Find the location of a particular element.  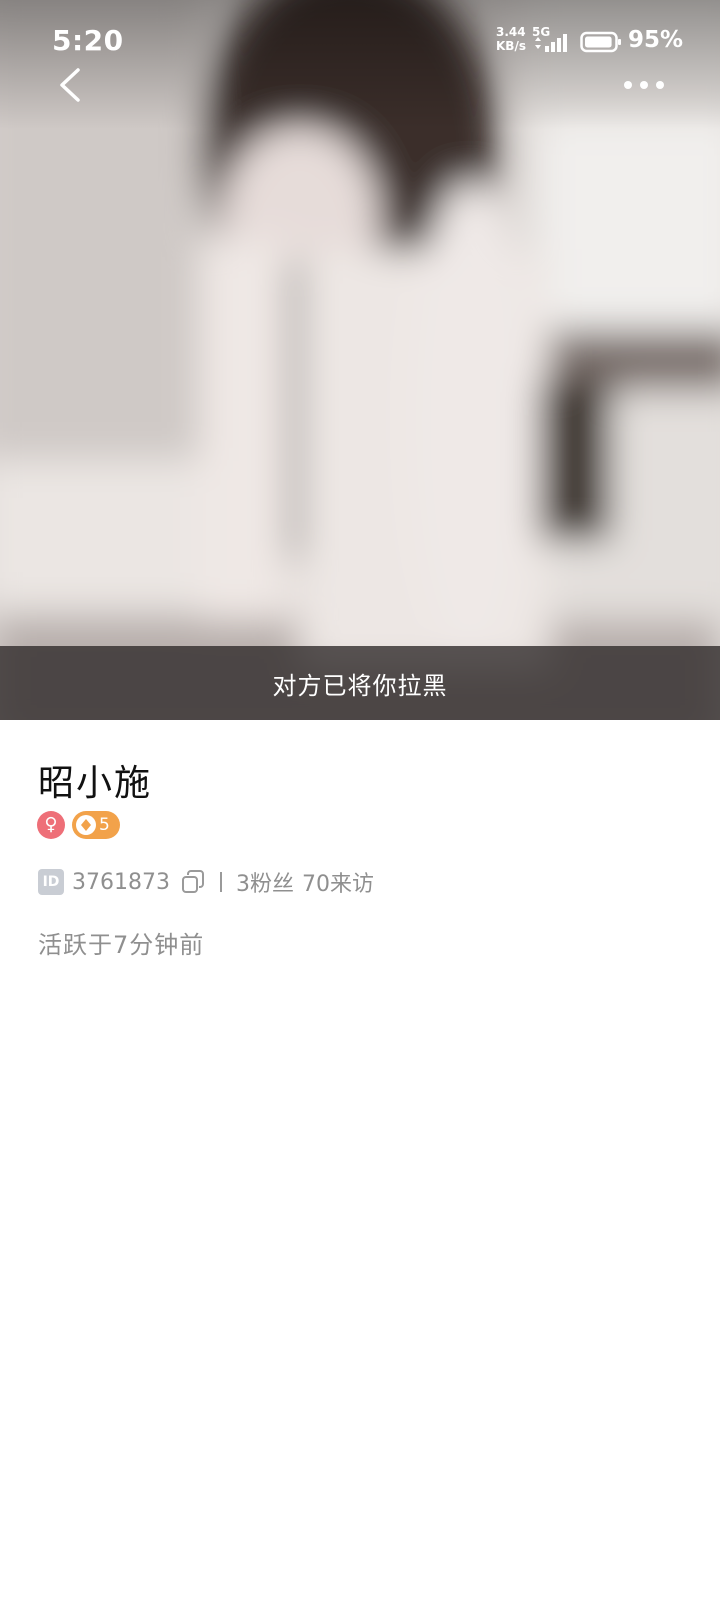

battery-icon is located at coordinates (600, 42).